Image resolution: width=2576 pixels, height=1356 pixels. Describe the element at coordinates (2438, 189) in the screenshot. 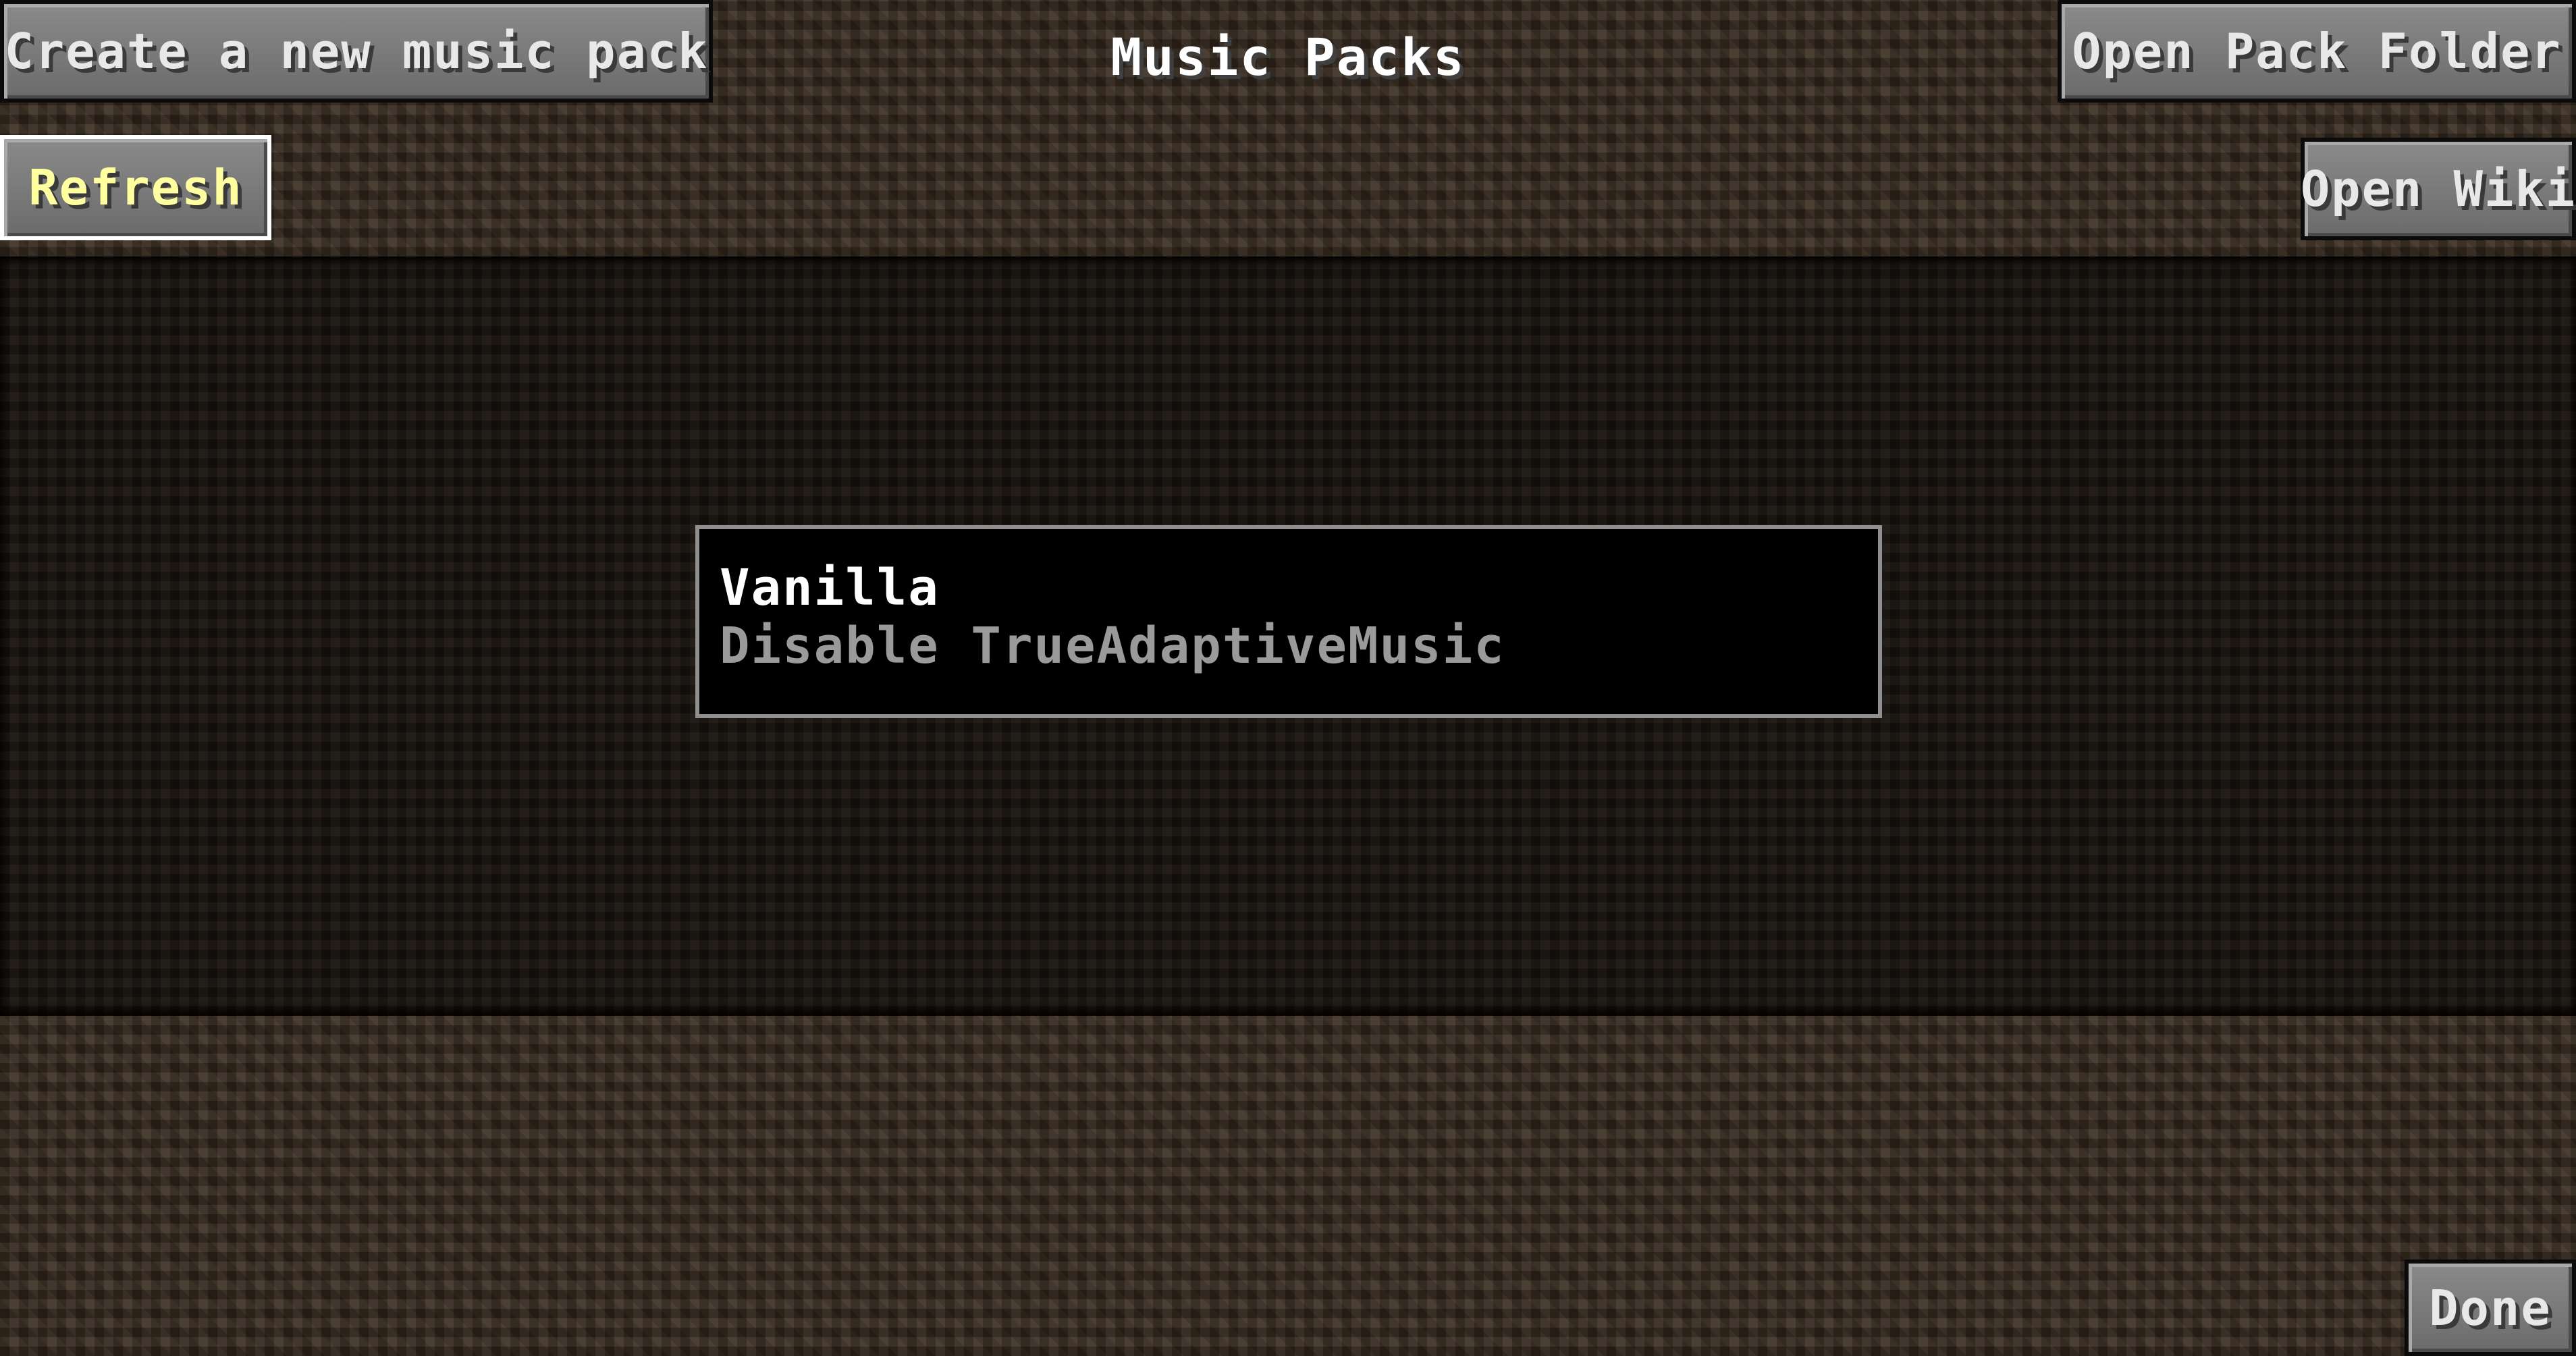

I see `open-wiki-button: Open Wiki` at that location.